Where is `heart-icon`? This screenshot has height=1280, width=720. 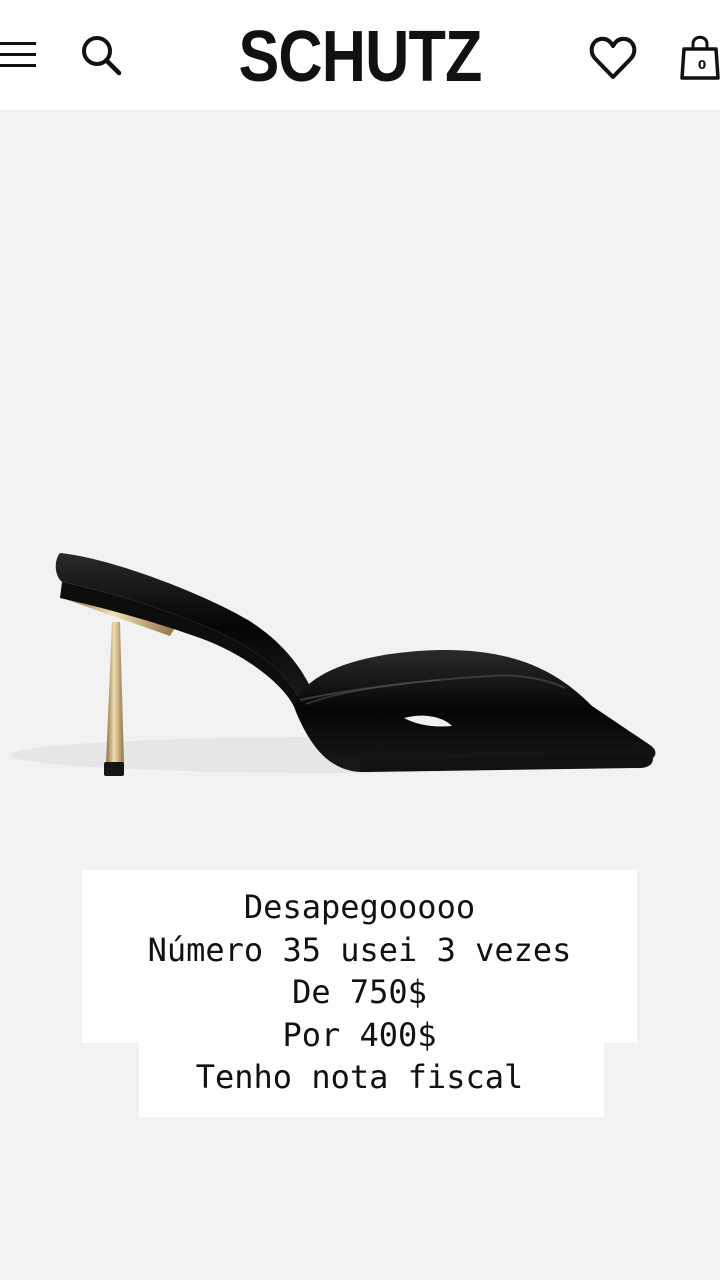 heart-icon is located at coordinates (613, 58).